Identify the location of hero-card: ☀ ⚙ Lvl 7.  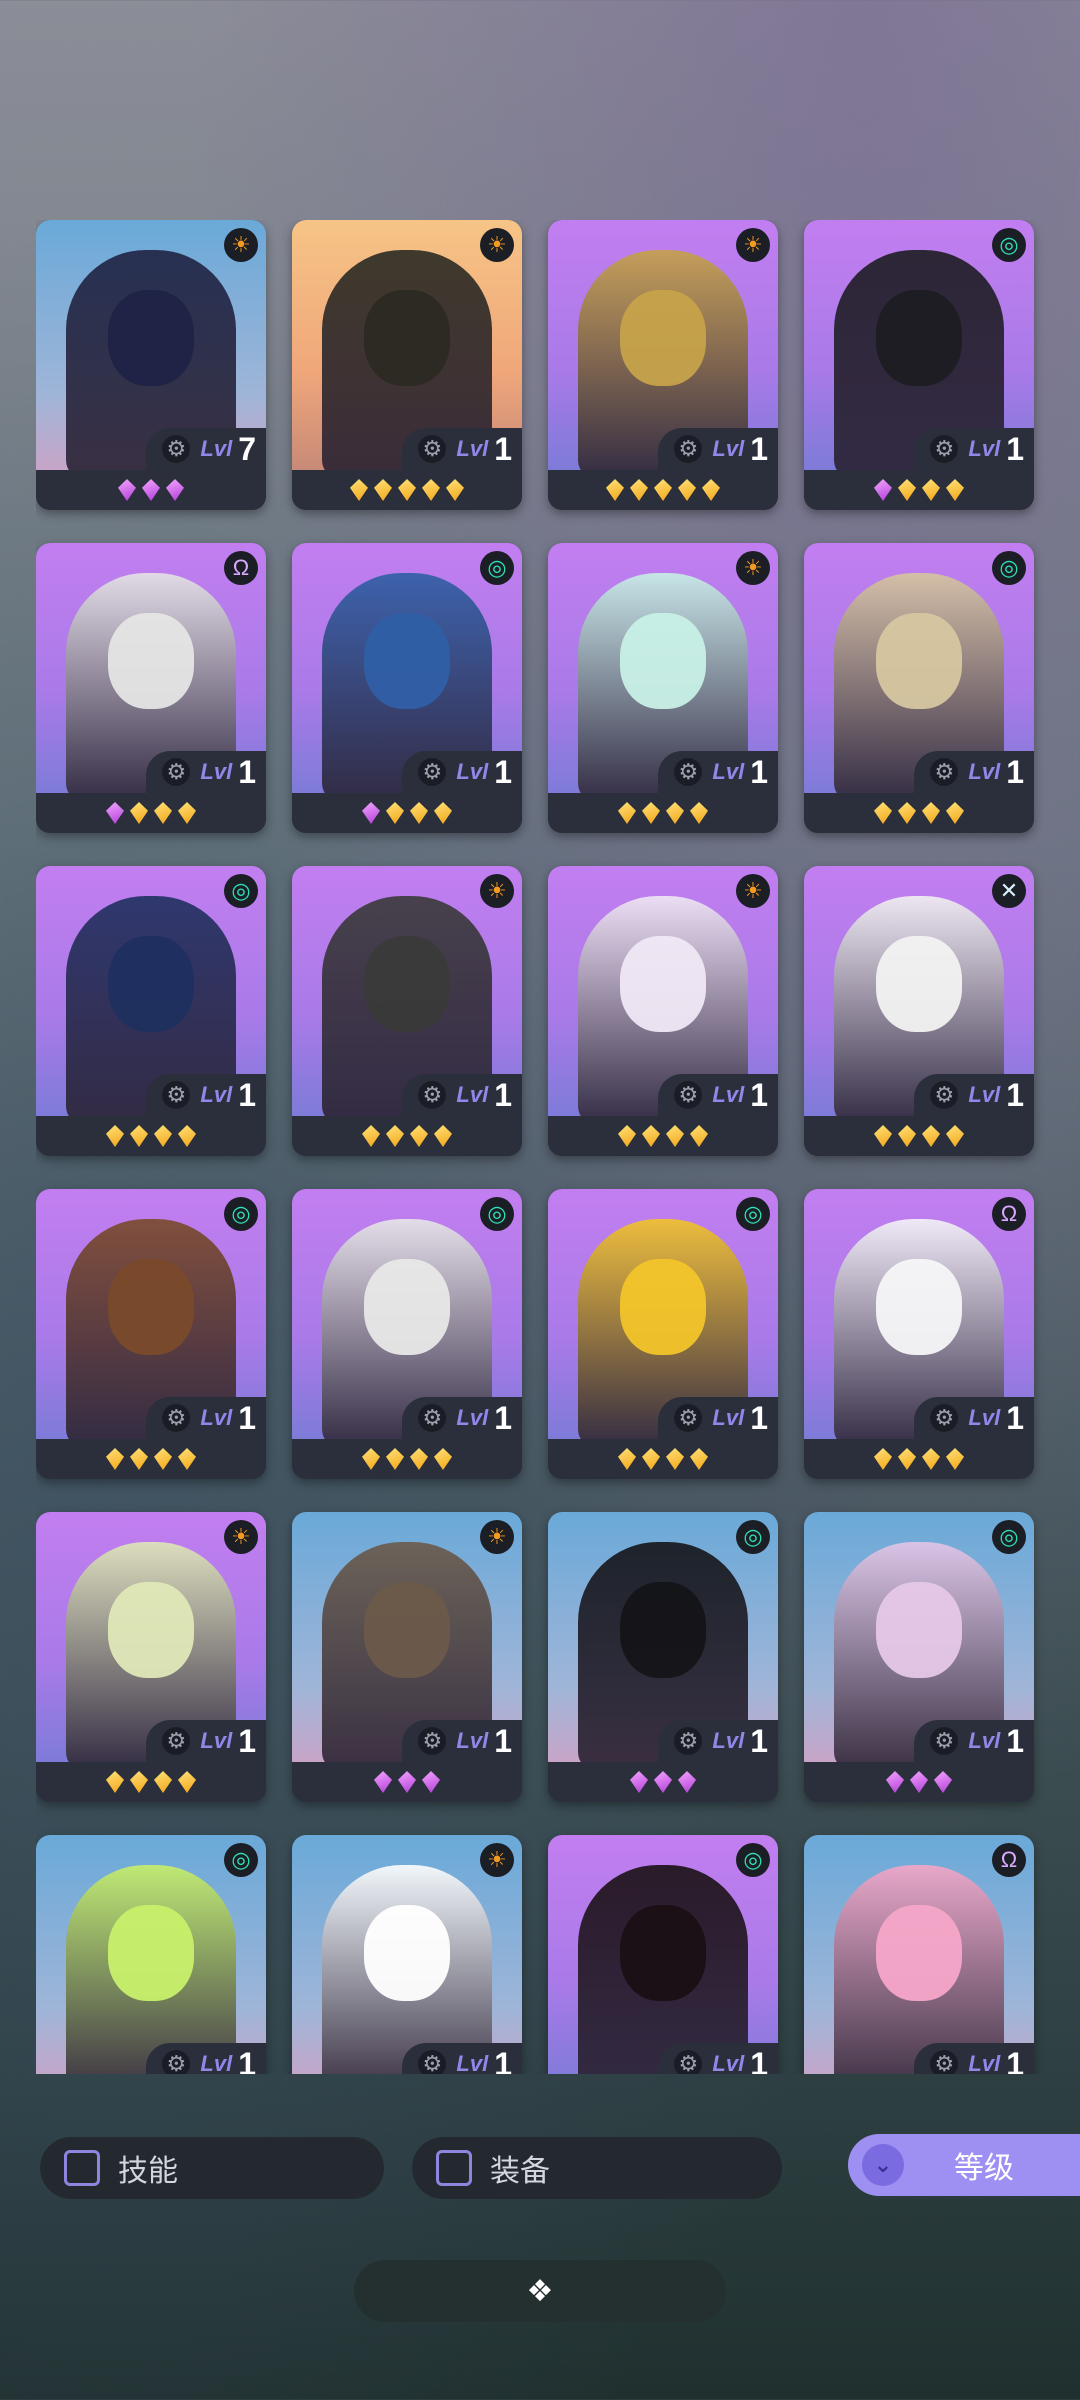
(151, 365).